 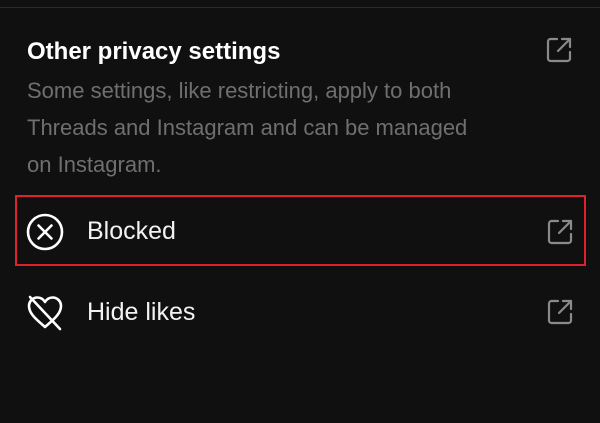 I want to click on hide-likes-label: Hide likes, so click(x=141, y=312).